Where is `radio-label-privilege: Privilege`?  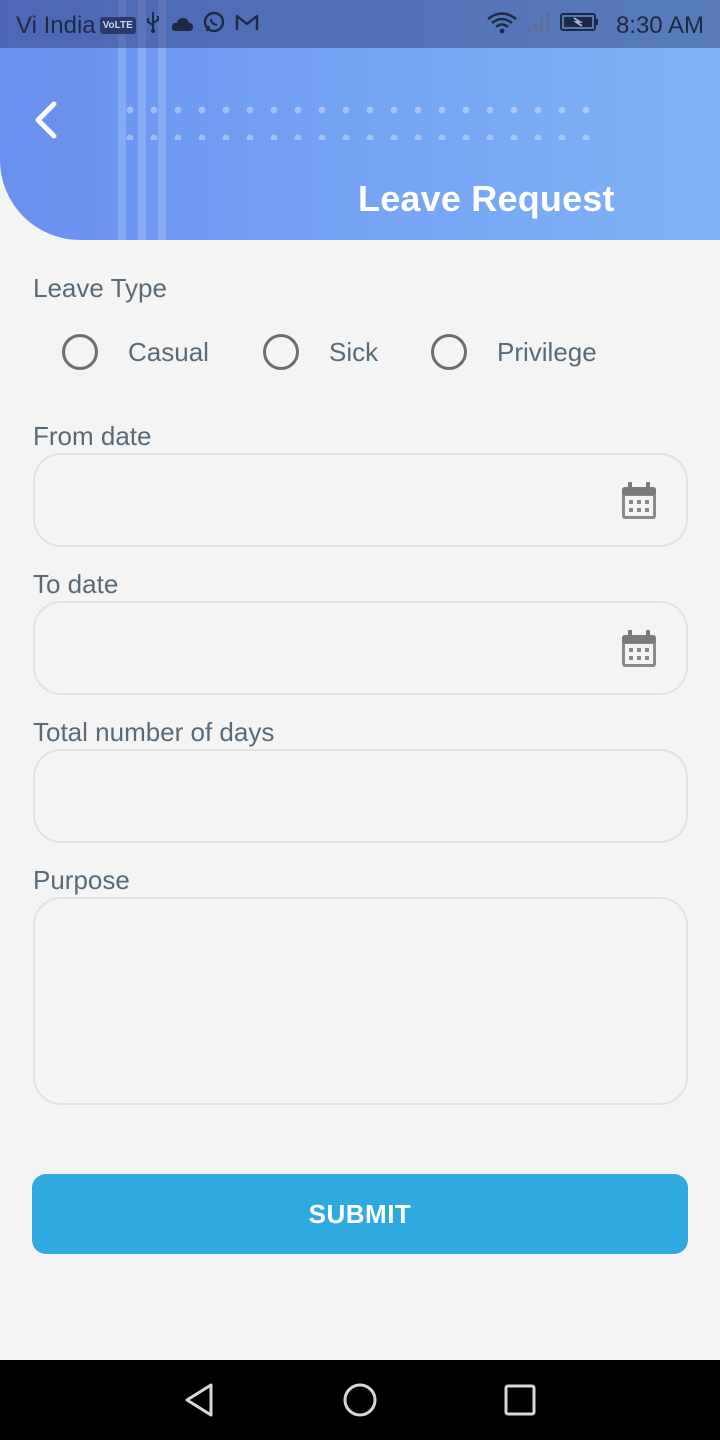
radio-label-privilege: Privilege is located at coordinates (547, 351).